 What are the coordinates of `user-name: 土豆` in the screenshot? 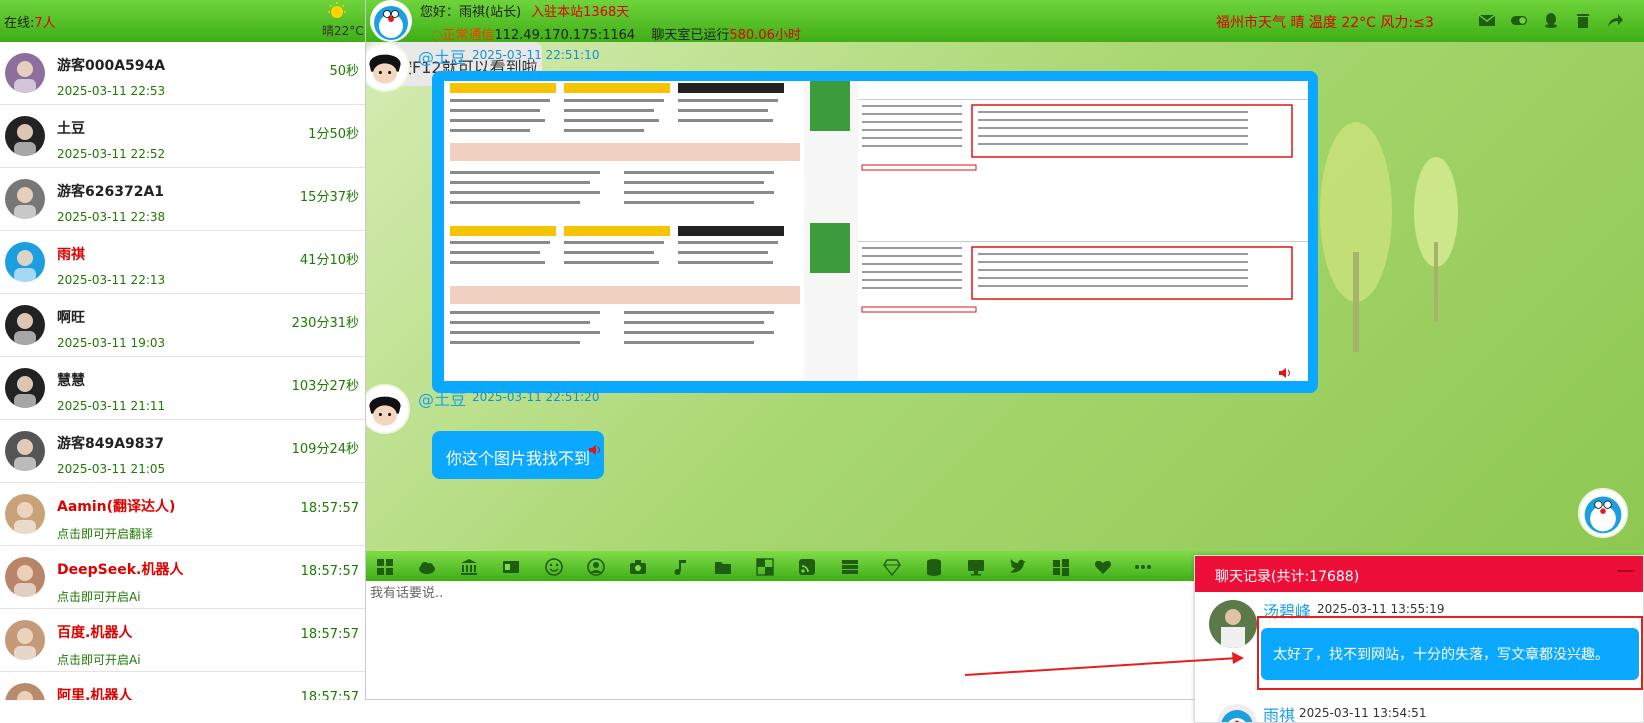 It's located at (71, 128).